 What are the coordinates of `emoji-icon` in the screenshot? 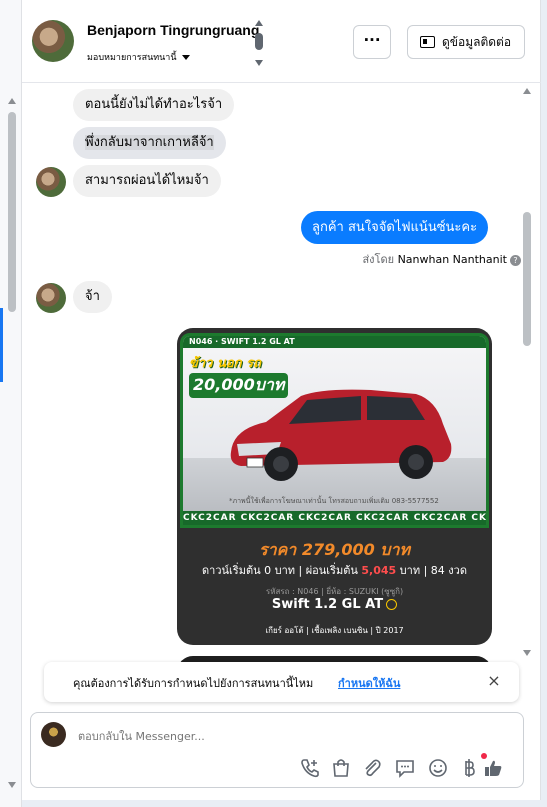 It's located at (438, 768).